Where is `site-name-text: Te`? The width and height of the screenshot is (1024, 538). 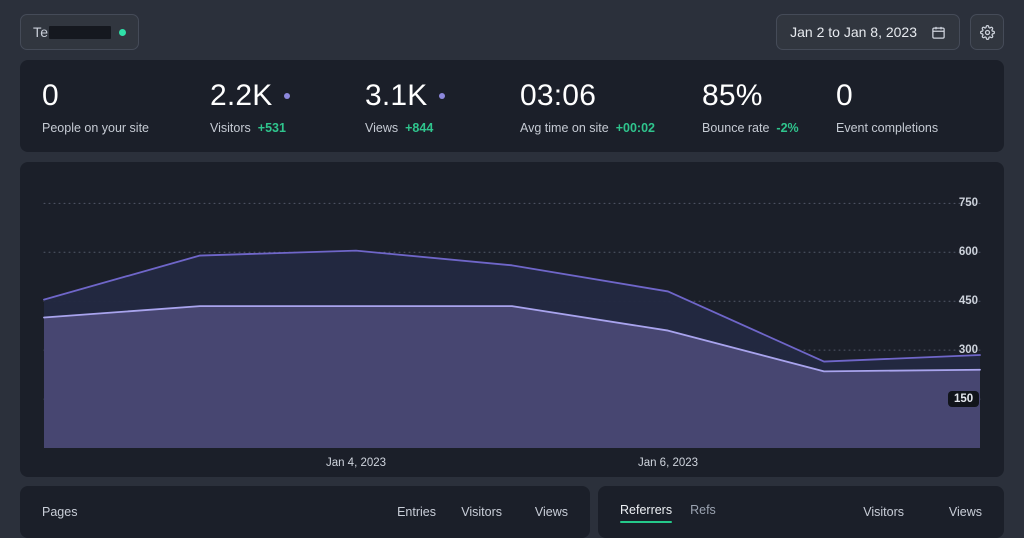 site-name-text: Te is located at coordinates (41, 32).